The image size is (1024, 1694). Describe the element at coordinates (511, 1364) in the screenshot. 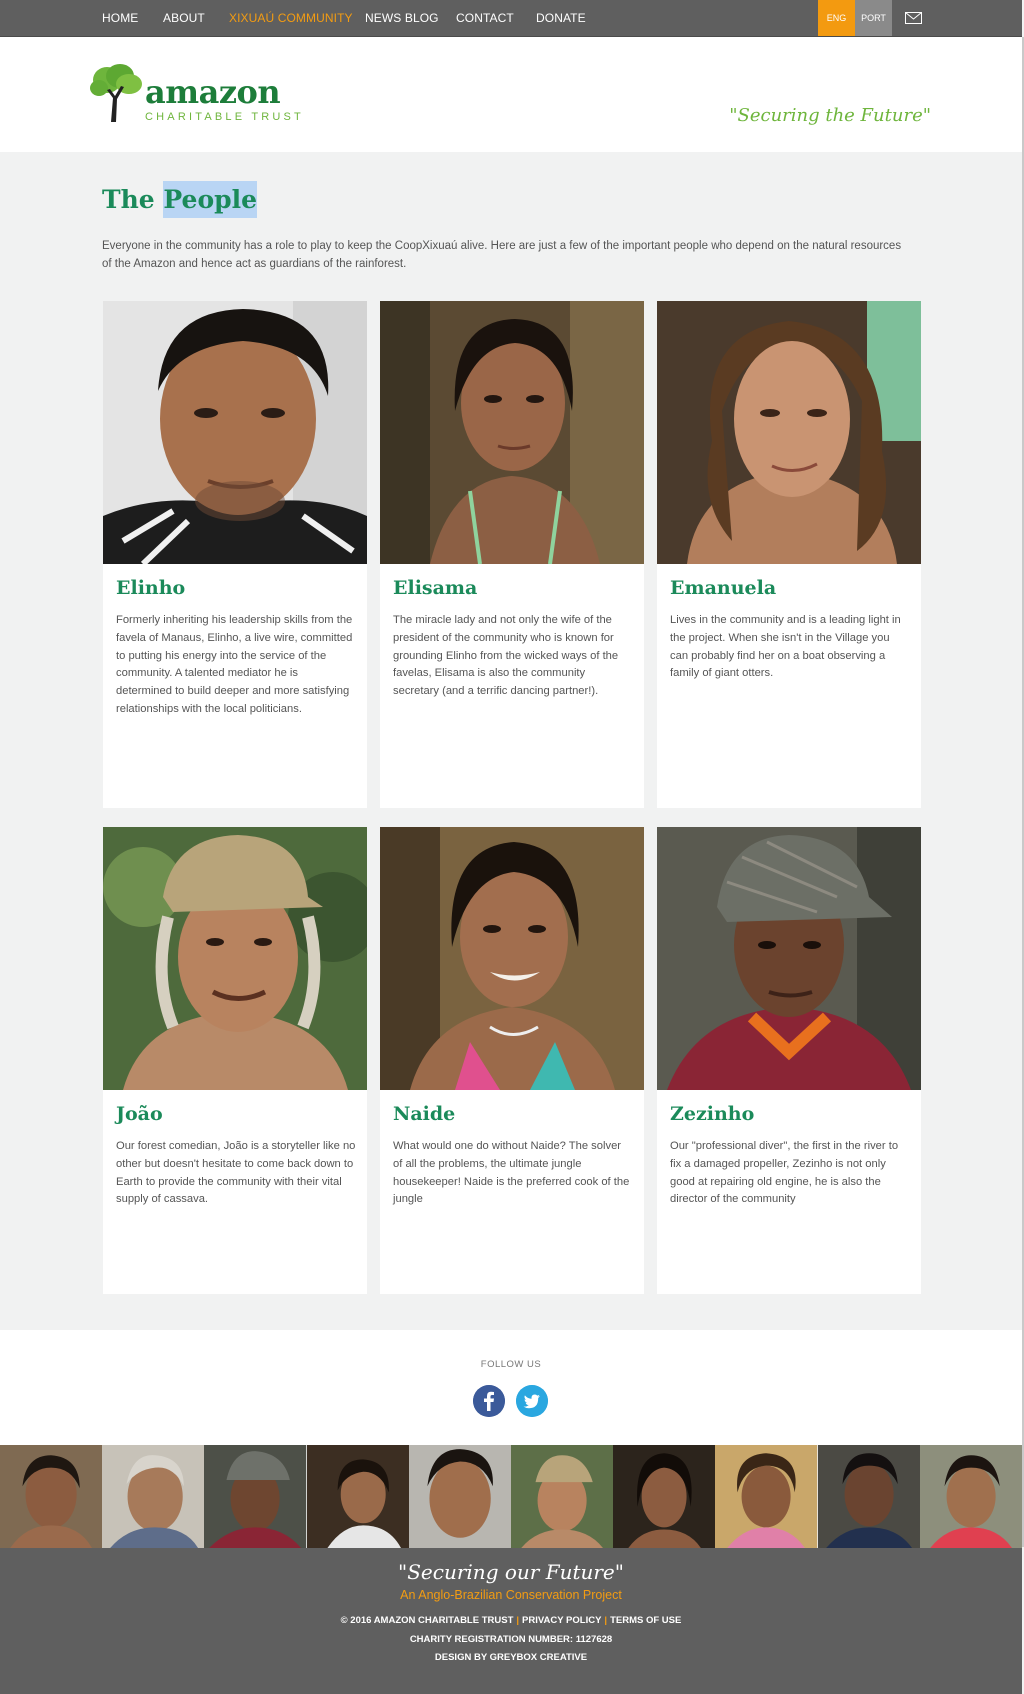

I see `follow-label: FOLLOW US` at that location.